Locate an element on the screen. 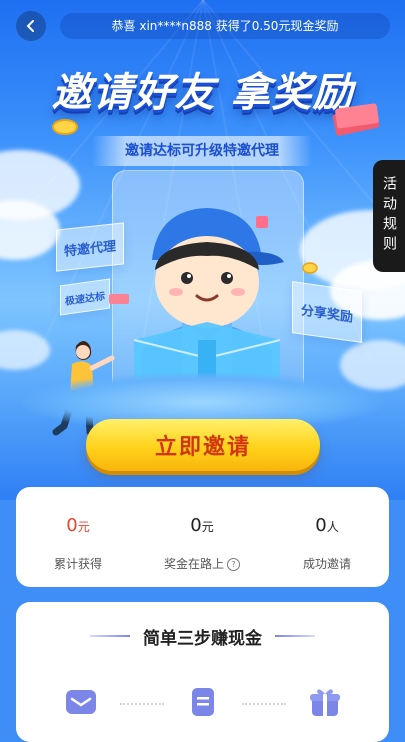 The width and height of the screenshot is (405, 742). cash-icon is located at coordinates (119, 299).